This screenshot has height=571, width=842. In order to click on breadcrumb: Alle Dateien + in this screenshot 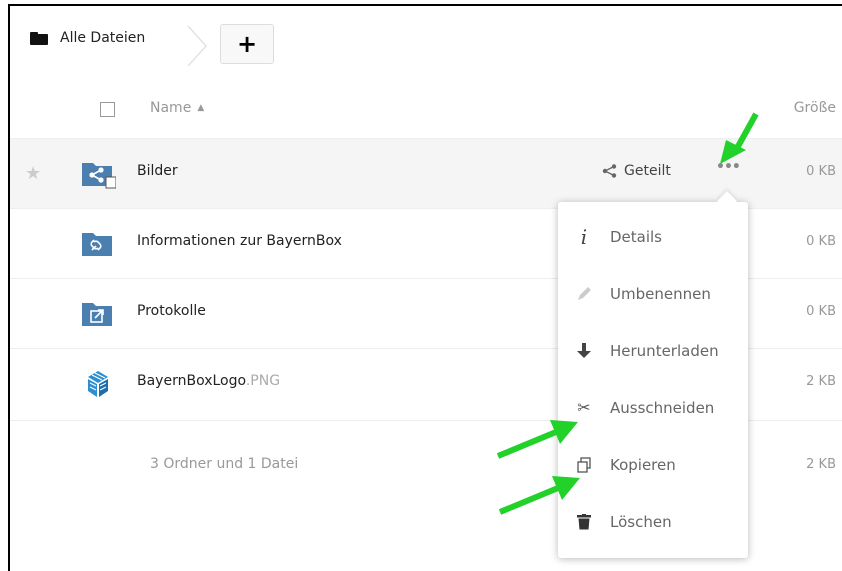, I will do `click(426, 46)`.